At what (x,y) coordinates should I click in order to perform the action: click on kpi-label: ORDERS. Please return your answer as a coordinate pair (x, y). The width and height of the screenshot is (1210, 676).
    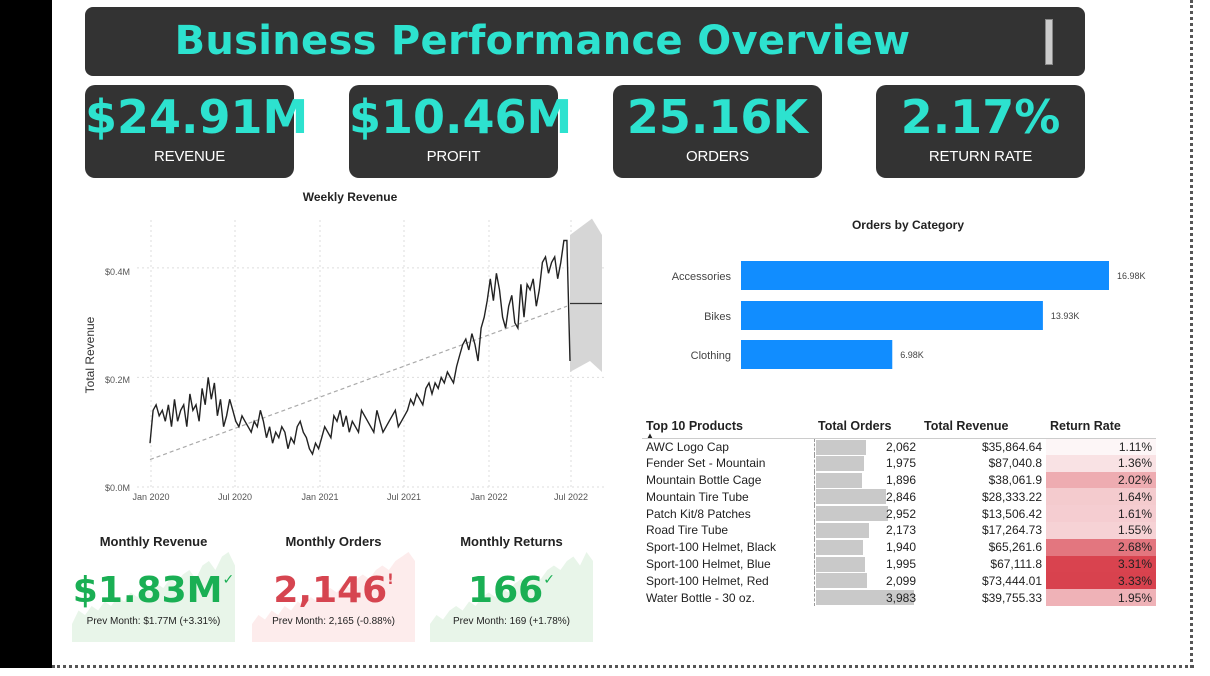
    Looking at the image, I should click on (717, 156).